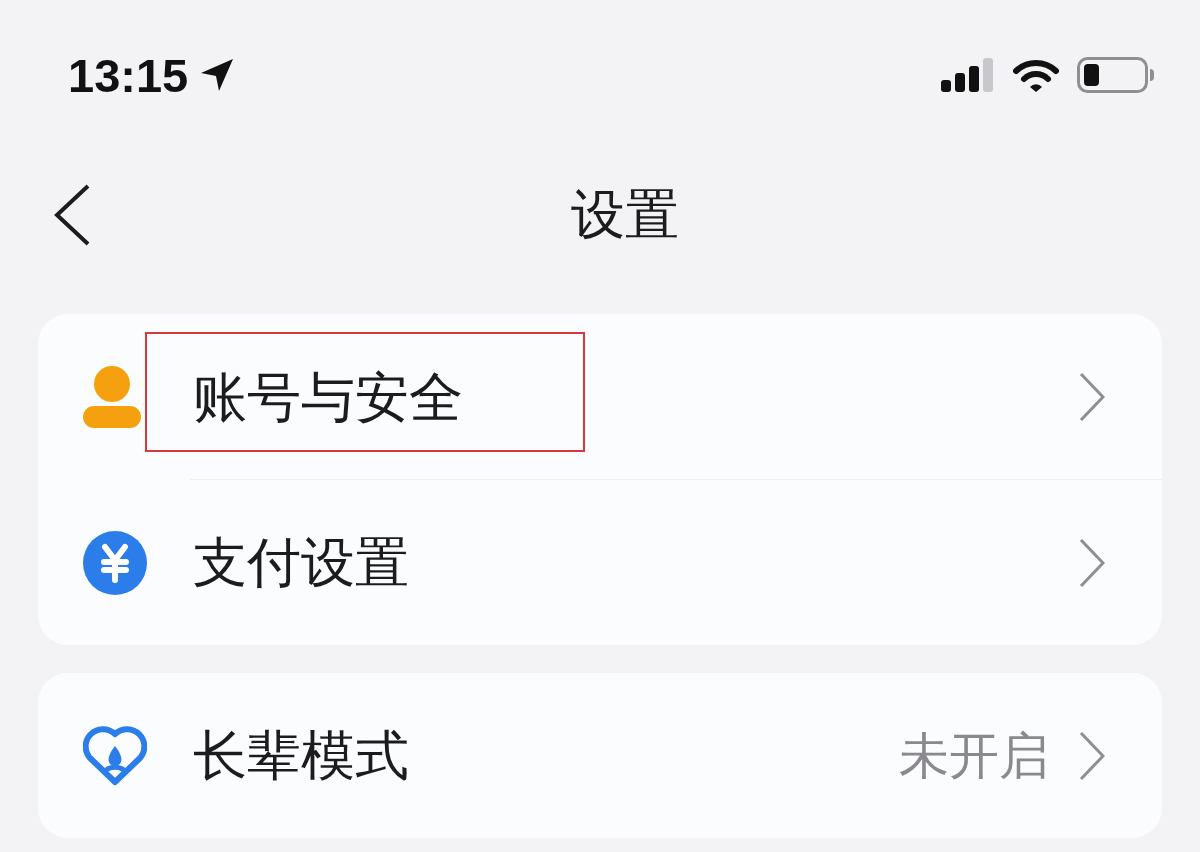  Describe the element at coordinates (974, 755) in the screenshot. I see `row-value: 未开启` at that location.